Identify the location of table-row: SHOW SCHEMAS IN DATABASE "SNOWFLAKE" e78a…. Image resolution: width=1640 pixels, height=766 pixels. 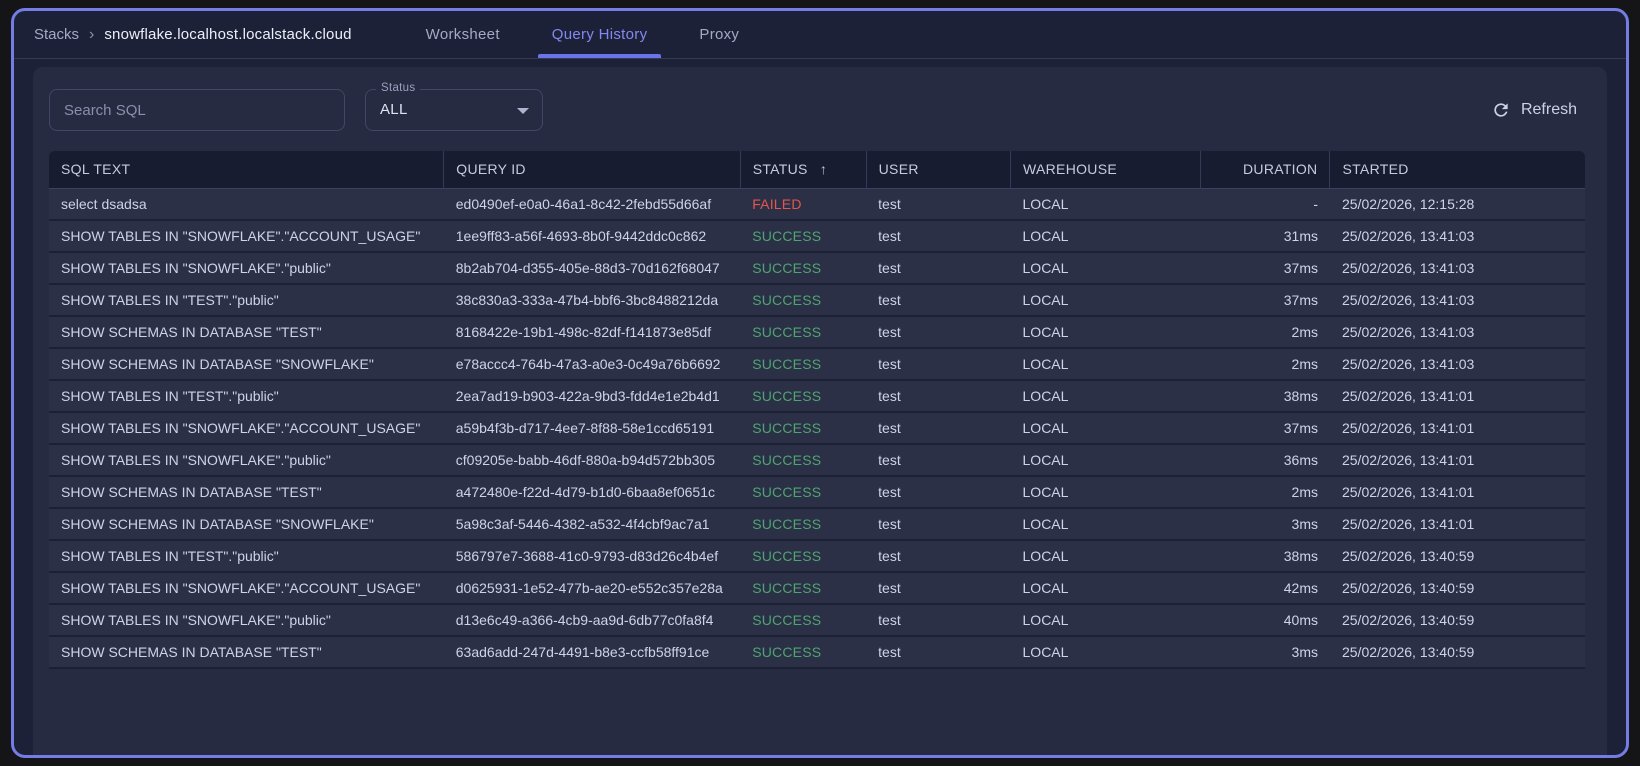
(817, 364).